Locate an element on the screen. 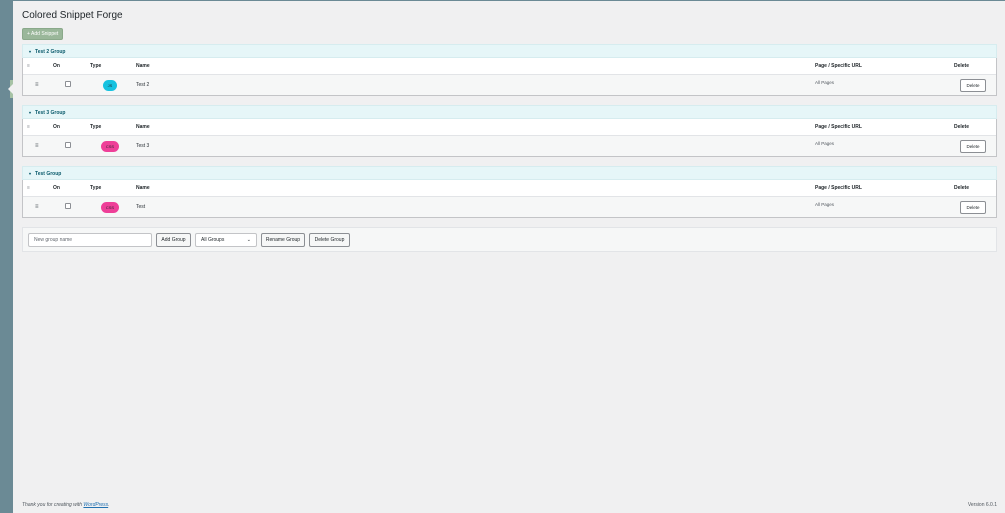  version-text: Version 6.0.1 is located at coordinates (982, 505).